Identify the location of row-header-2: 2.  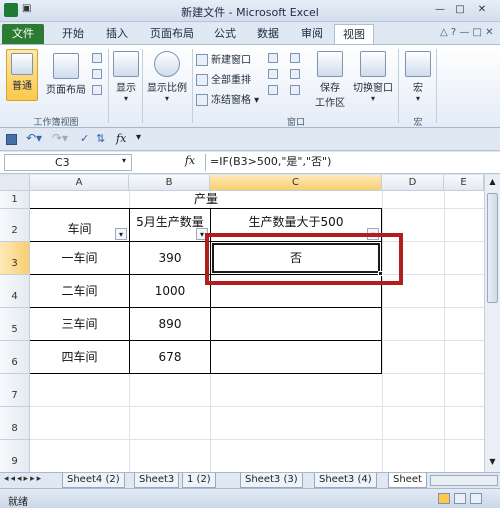
(15, 225).